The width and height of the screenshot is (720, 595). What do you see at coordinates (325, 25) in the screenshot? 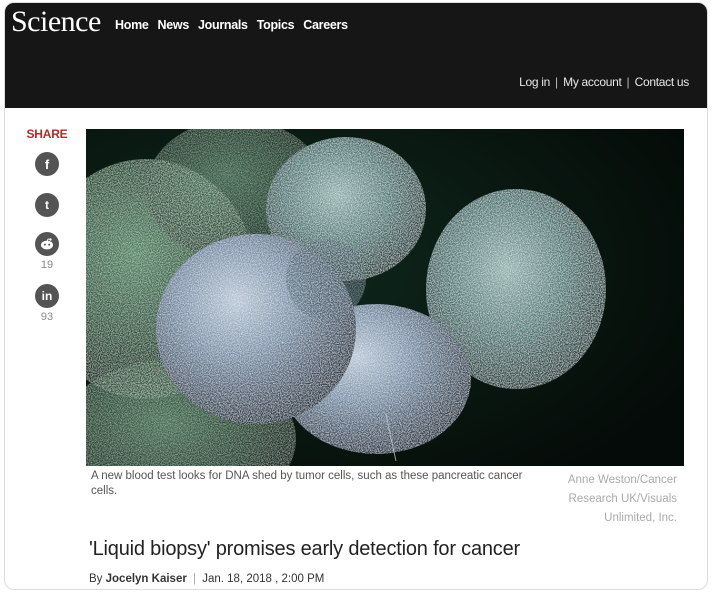
I see `nav-careers: Careers` at bounding box center [325, 25].